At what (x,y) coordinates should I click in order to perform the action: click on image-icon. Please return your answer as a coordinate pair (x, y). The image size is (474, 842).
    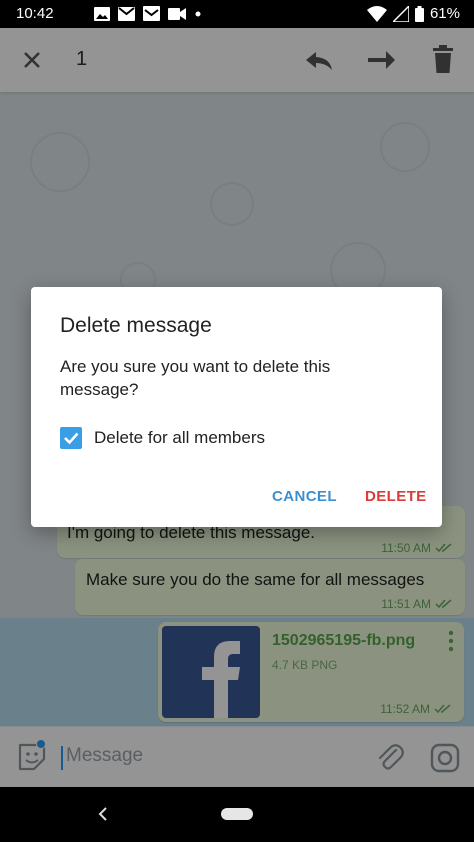
    Looking at the image, I should click on (102, 13).